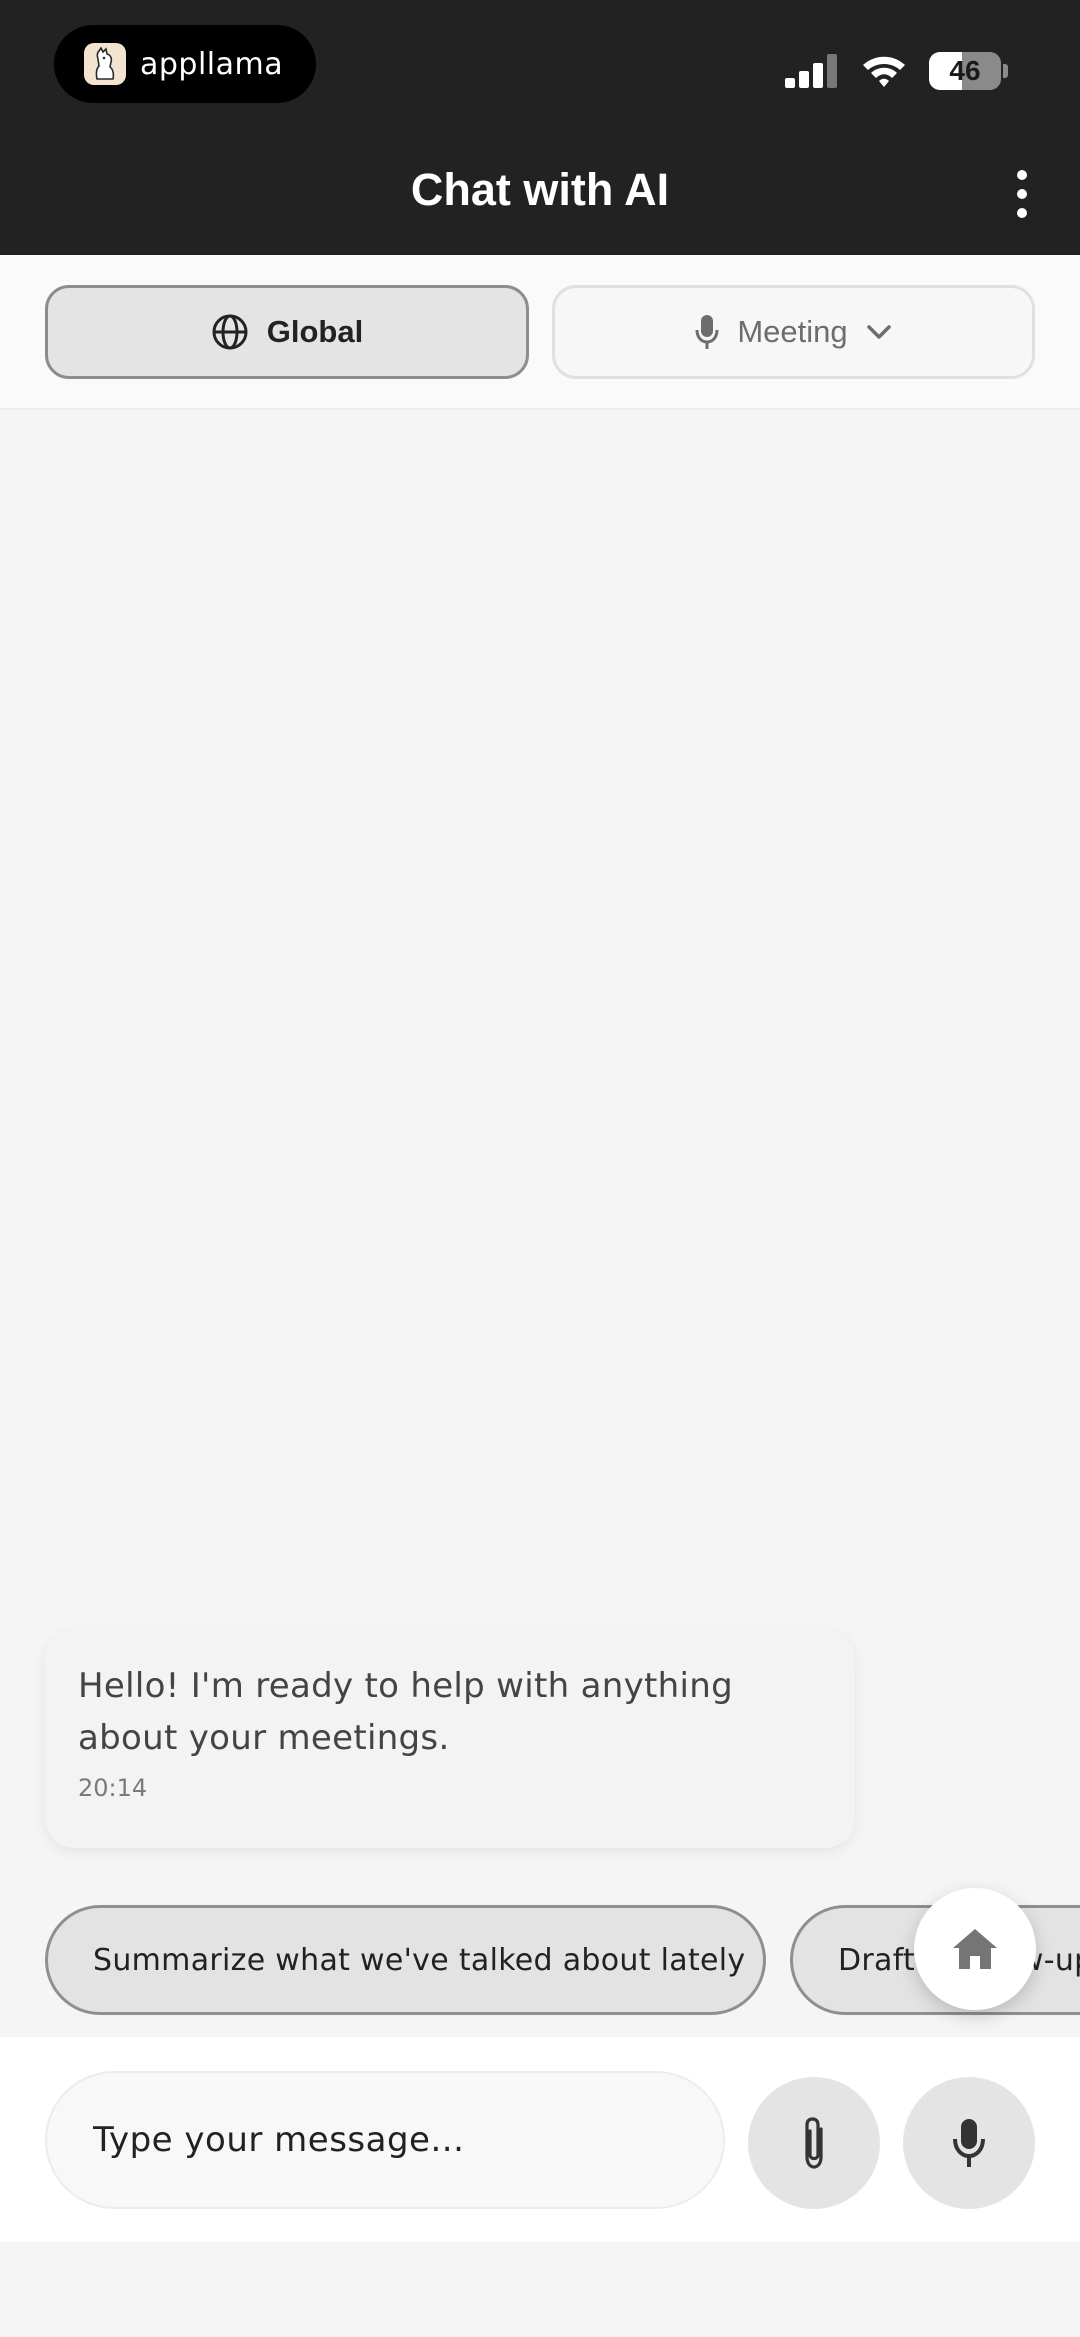 The height and width of the screenshot is (2337, 1080). I want to click on meeting-mode-label: Meeting, so click(792, 331).